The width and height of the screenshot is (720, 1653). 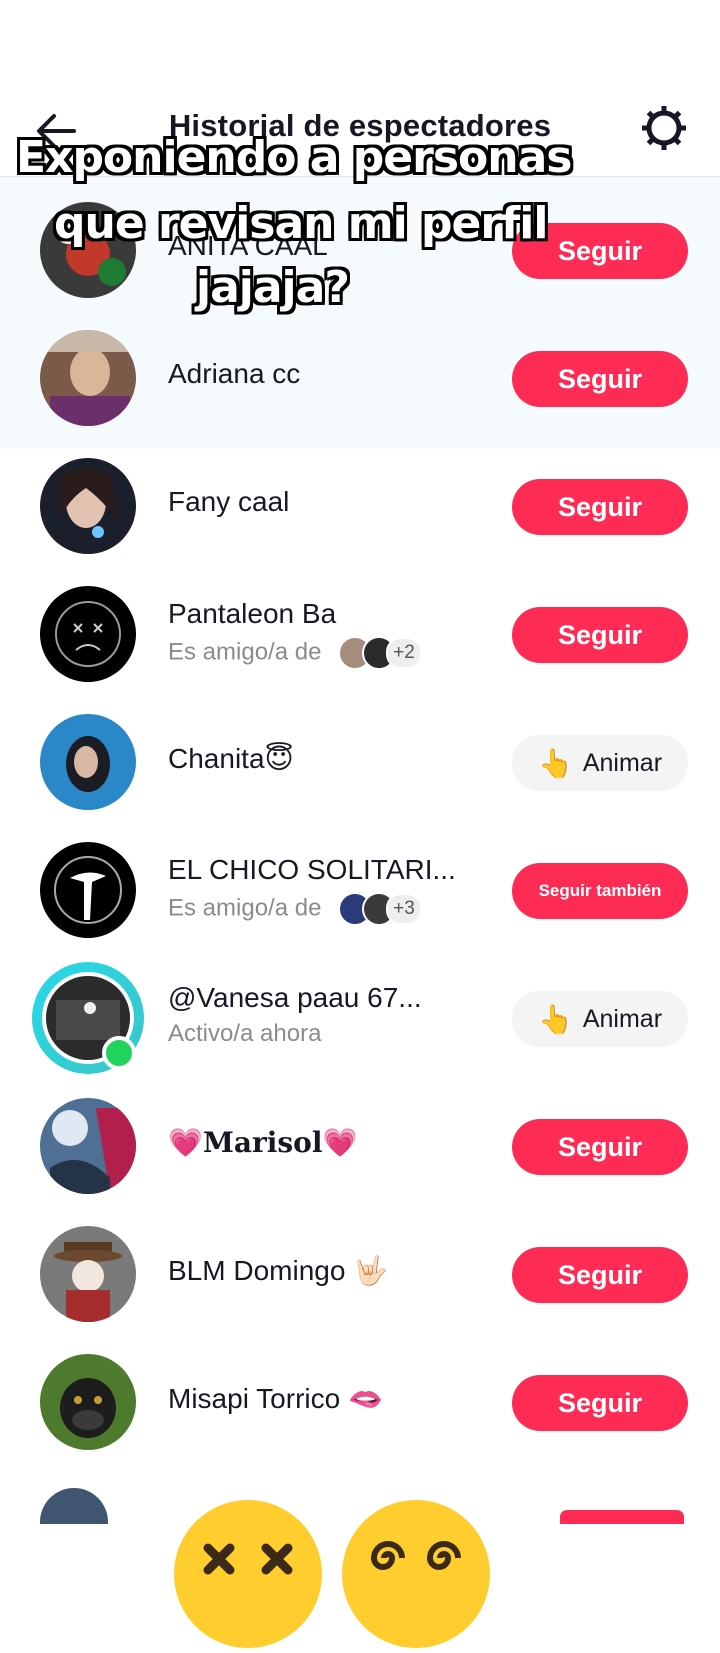 I want to click on list-item: Misapi Torrico 🫦 Seguir, so click(x=360, y=1402).